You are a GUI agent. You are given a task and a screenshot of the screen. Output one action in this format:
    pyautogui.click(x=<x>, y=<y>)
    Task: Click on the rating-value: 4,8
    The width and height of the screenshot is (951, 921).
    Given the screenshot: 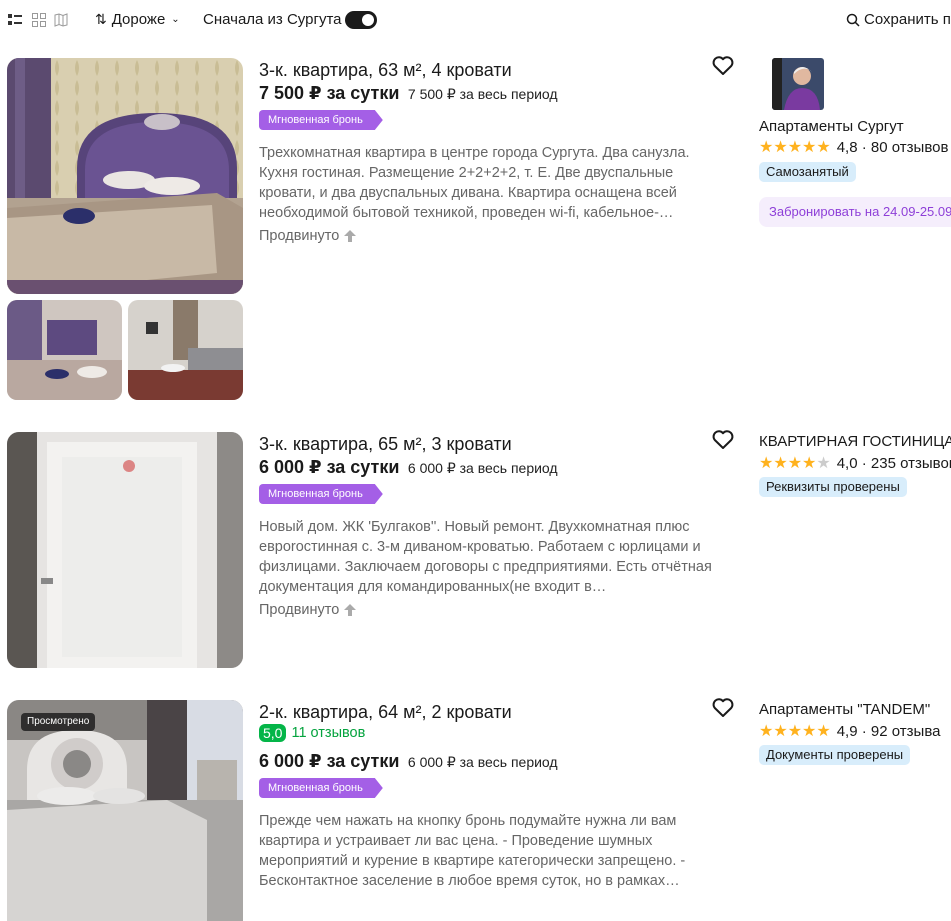 What is the action you would take?
    pyautogui.click(x=847, y=147)
    